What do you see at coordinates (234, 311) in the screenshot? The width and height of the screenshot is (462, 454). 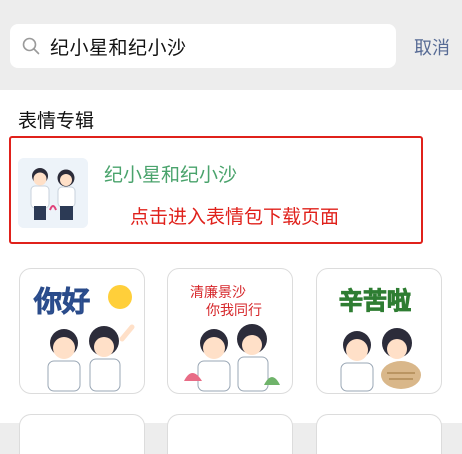 I see `sticker-title-line2: 你我同行` at bounding box center [234, 311].